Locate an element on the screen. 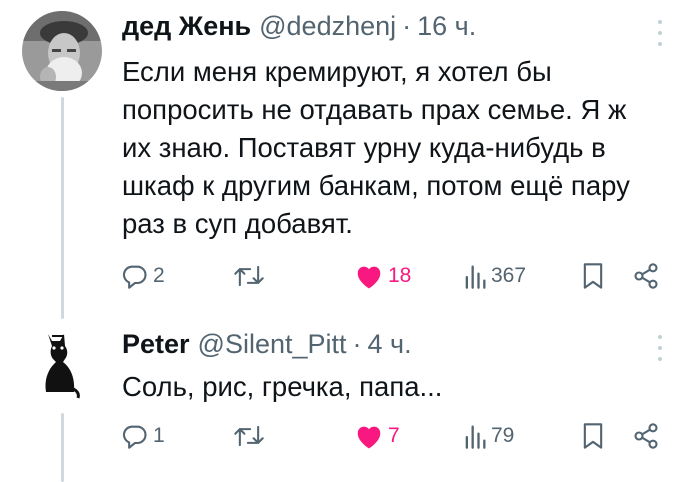  author-handle: @dedzhenj is located at coordinates (327, 26).